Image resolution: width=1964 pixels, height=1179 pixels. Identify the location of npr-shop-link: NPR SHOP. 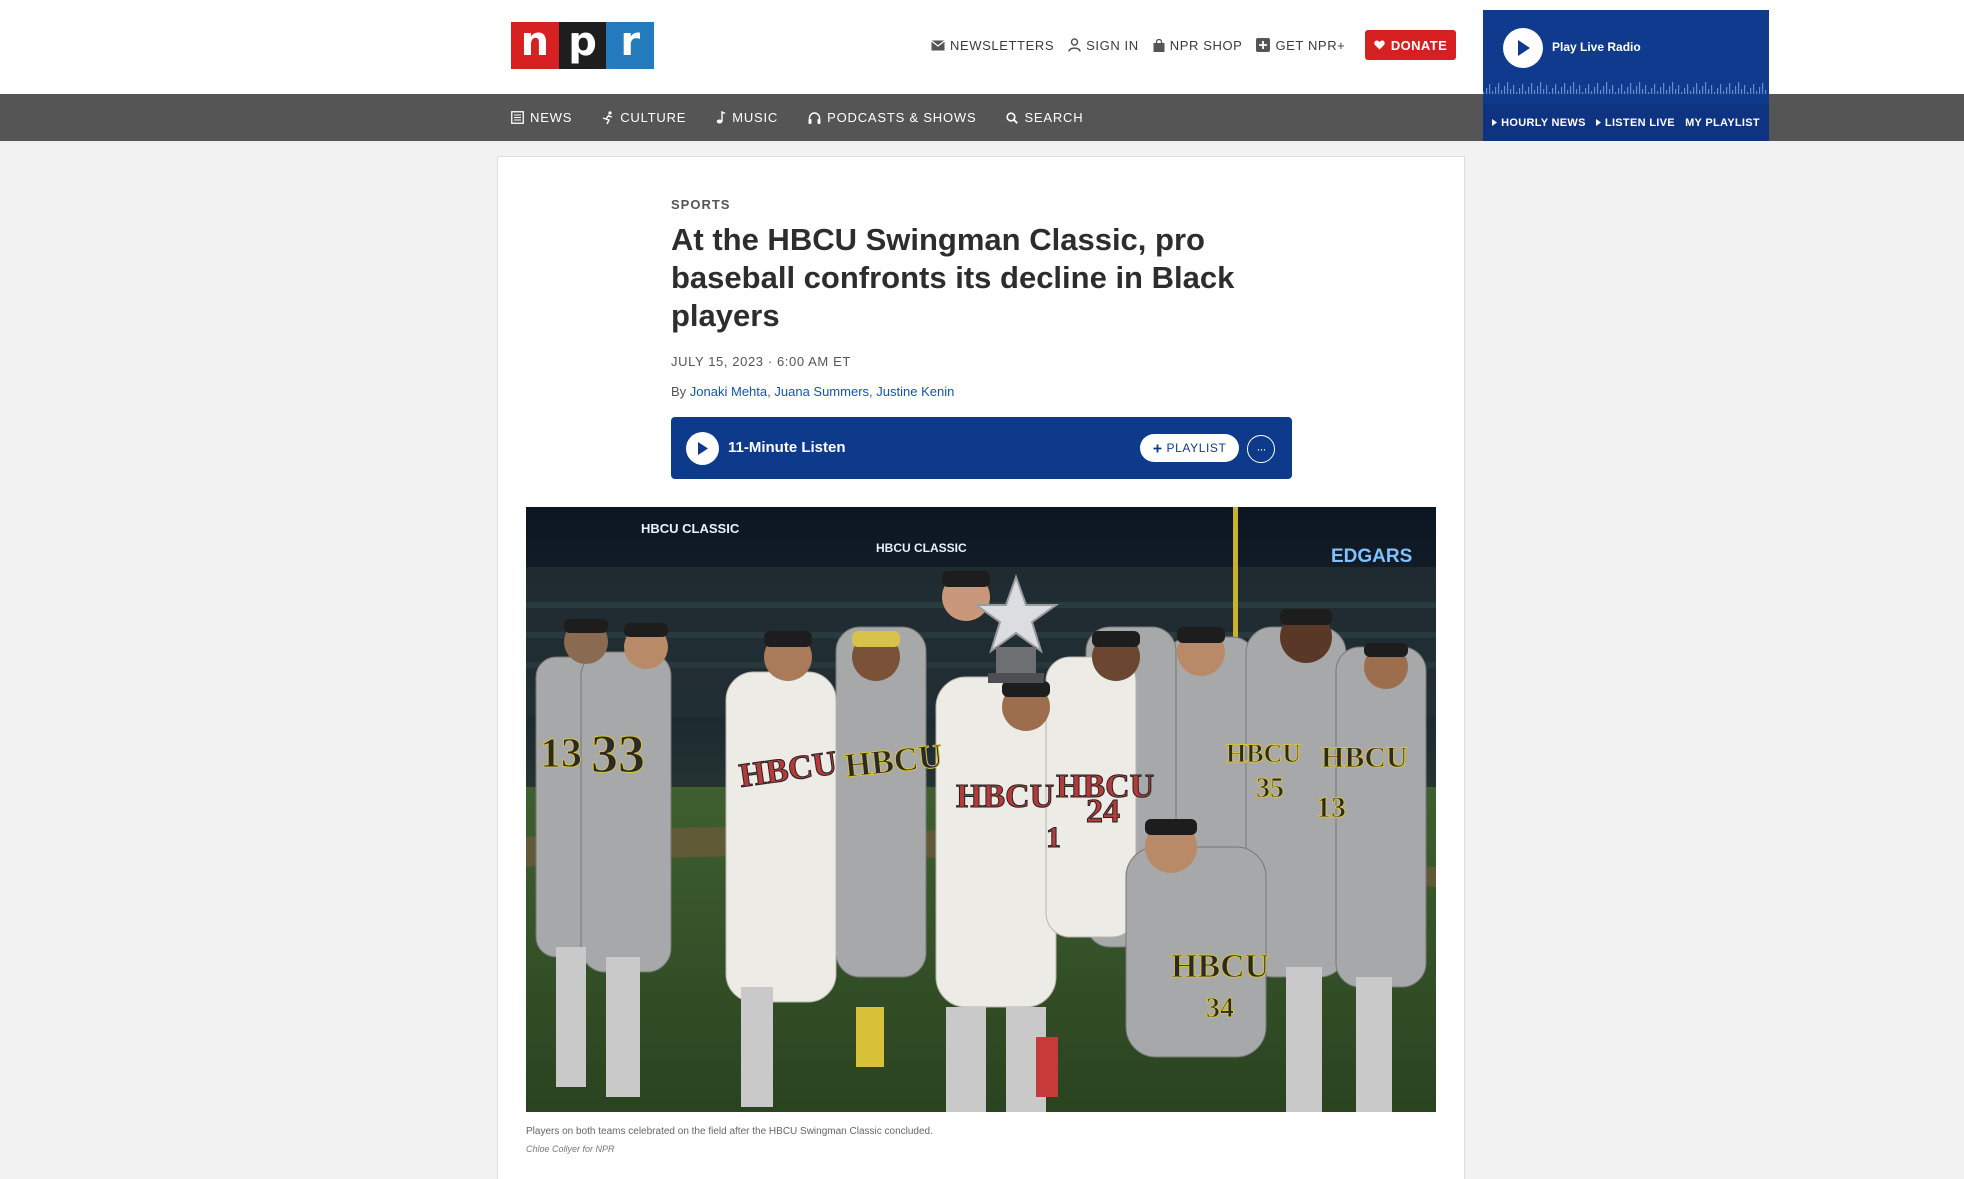
(1198, 45).